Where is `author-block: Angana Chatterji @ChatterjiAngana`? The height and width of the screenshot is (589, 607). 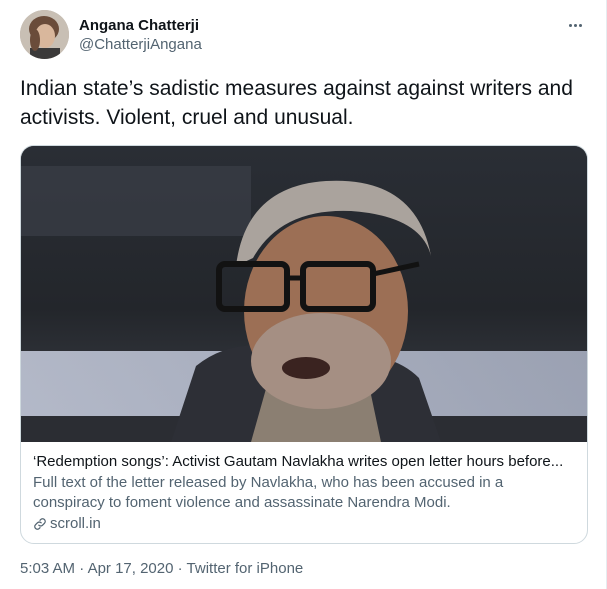
author-block: Angana Chatterji @ChatterjiAngana is located at coordinates (140, 35).